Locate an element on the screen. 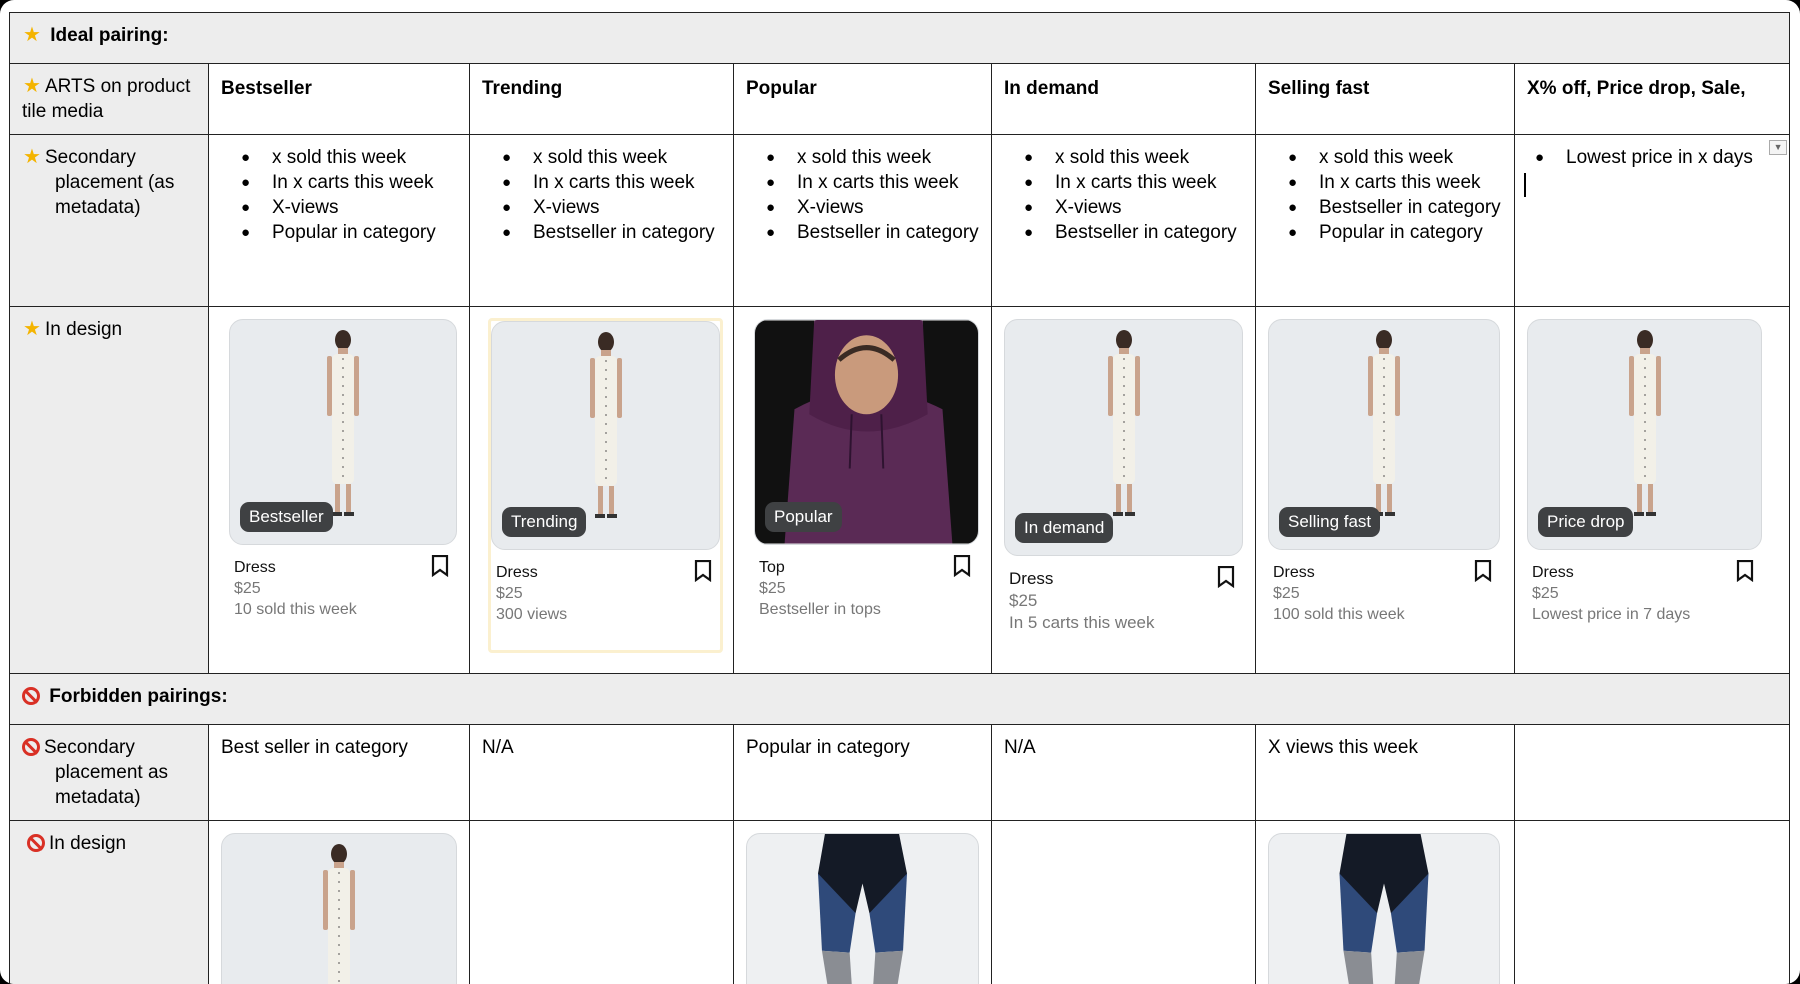 The height and width of the screenshot is (984, 1800). tile-highlight: Trending Dress $25 300 views is located at coordinates (605, 485).